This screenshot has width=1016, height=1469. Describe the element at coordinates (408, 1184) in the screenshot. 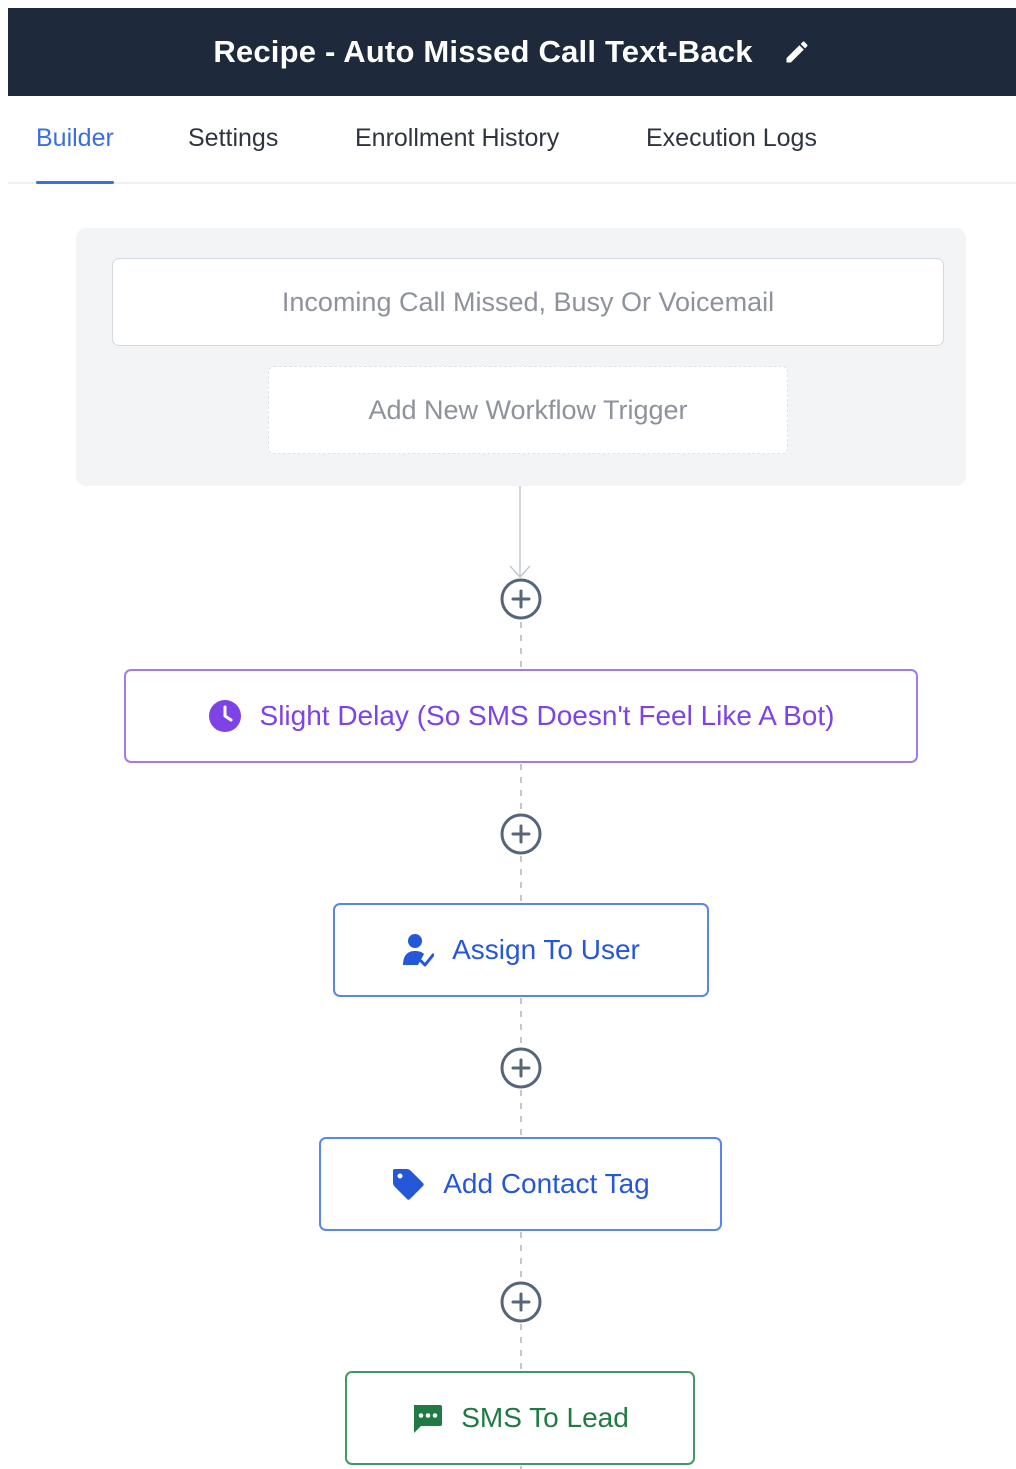

I see `tag-icon` at that location.